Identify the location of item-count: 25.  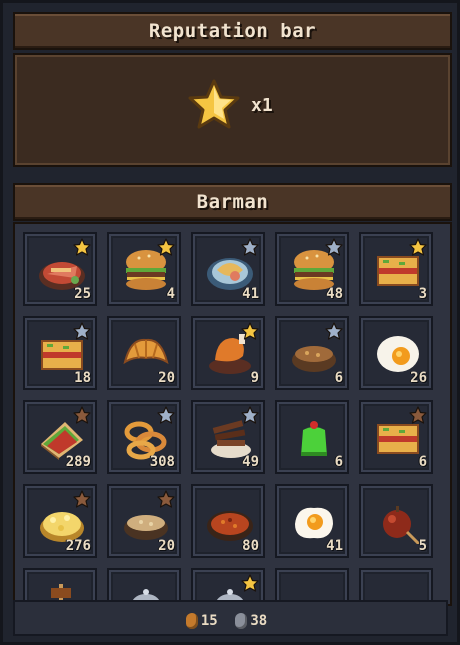
(82, 294).